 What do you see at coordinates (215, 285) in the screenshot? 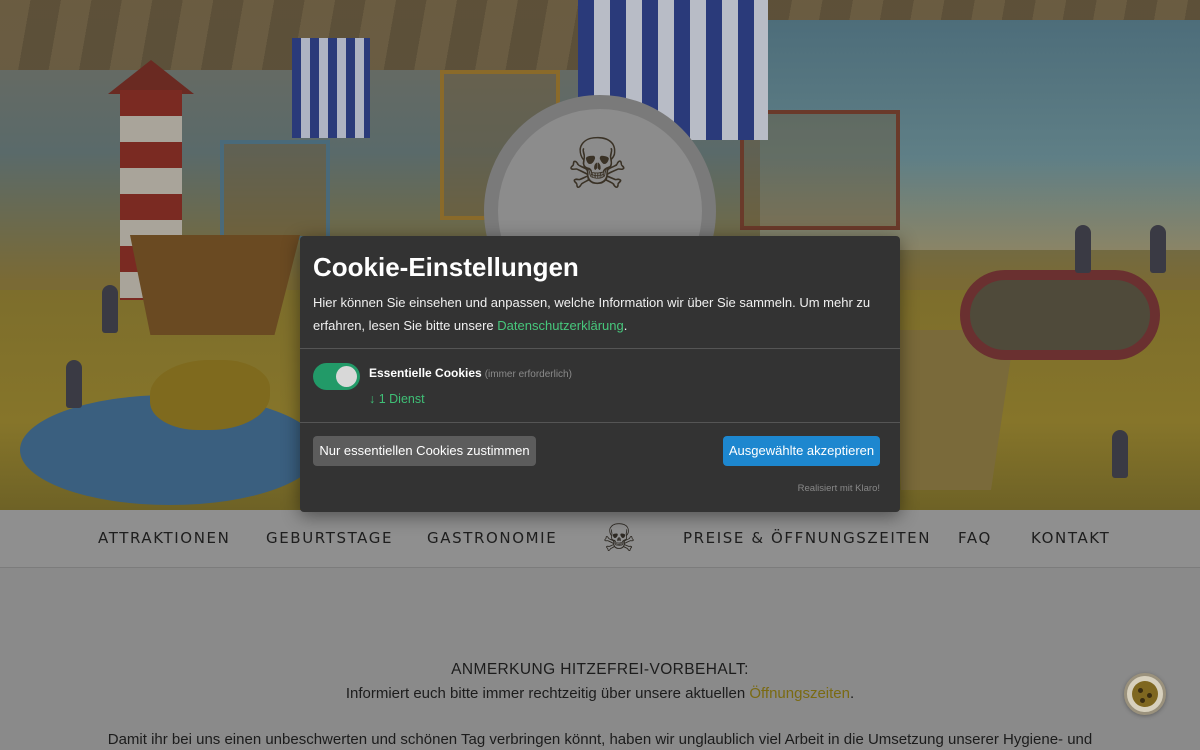
I see `hero-ship` at bounding box center [215, 285].